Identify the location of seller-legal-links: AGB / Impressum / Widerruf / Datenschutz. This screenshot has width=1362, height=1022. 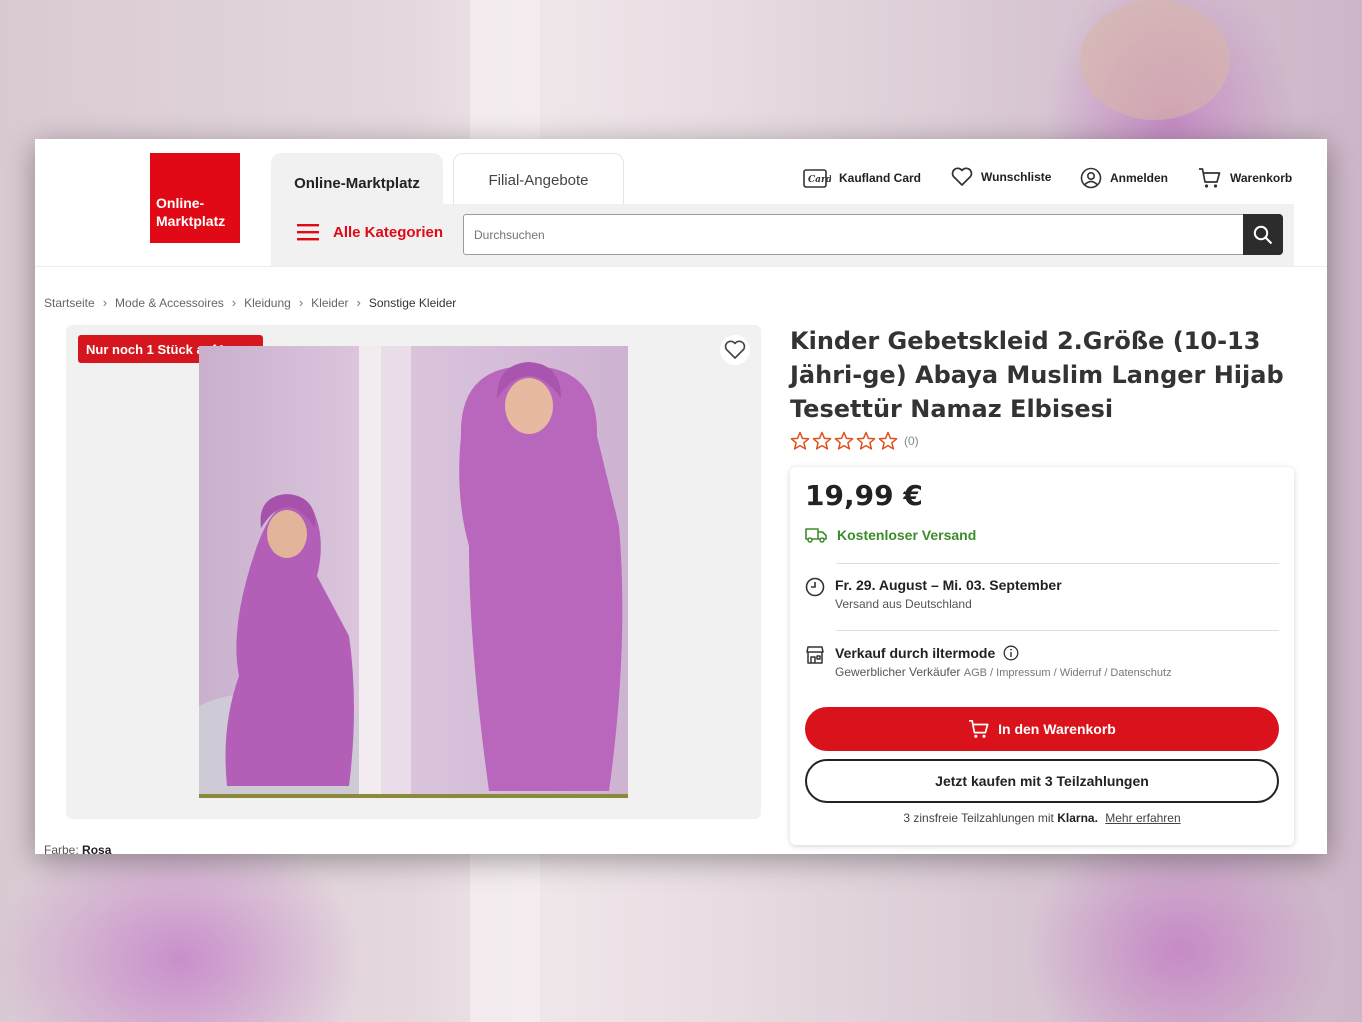
(1068, 673).